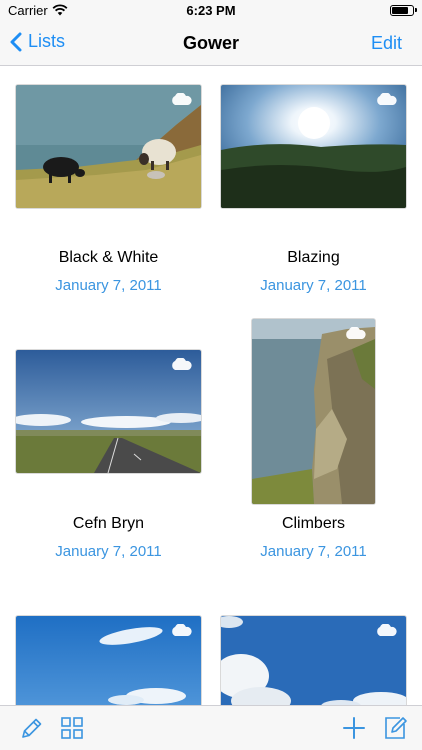 This screenshot has width=422, height=750. I want to click on item-title: Climbers, so click(313, 523).